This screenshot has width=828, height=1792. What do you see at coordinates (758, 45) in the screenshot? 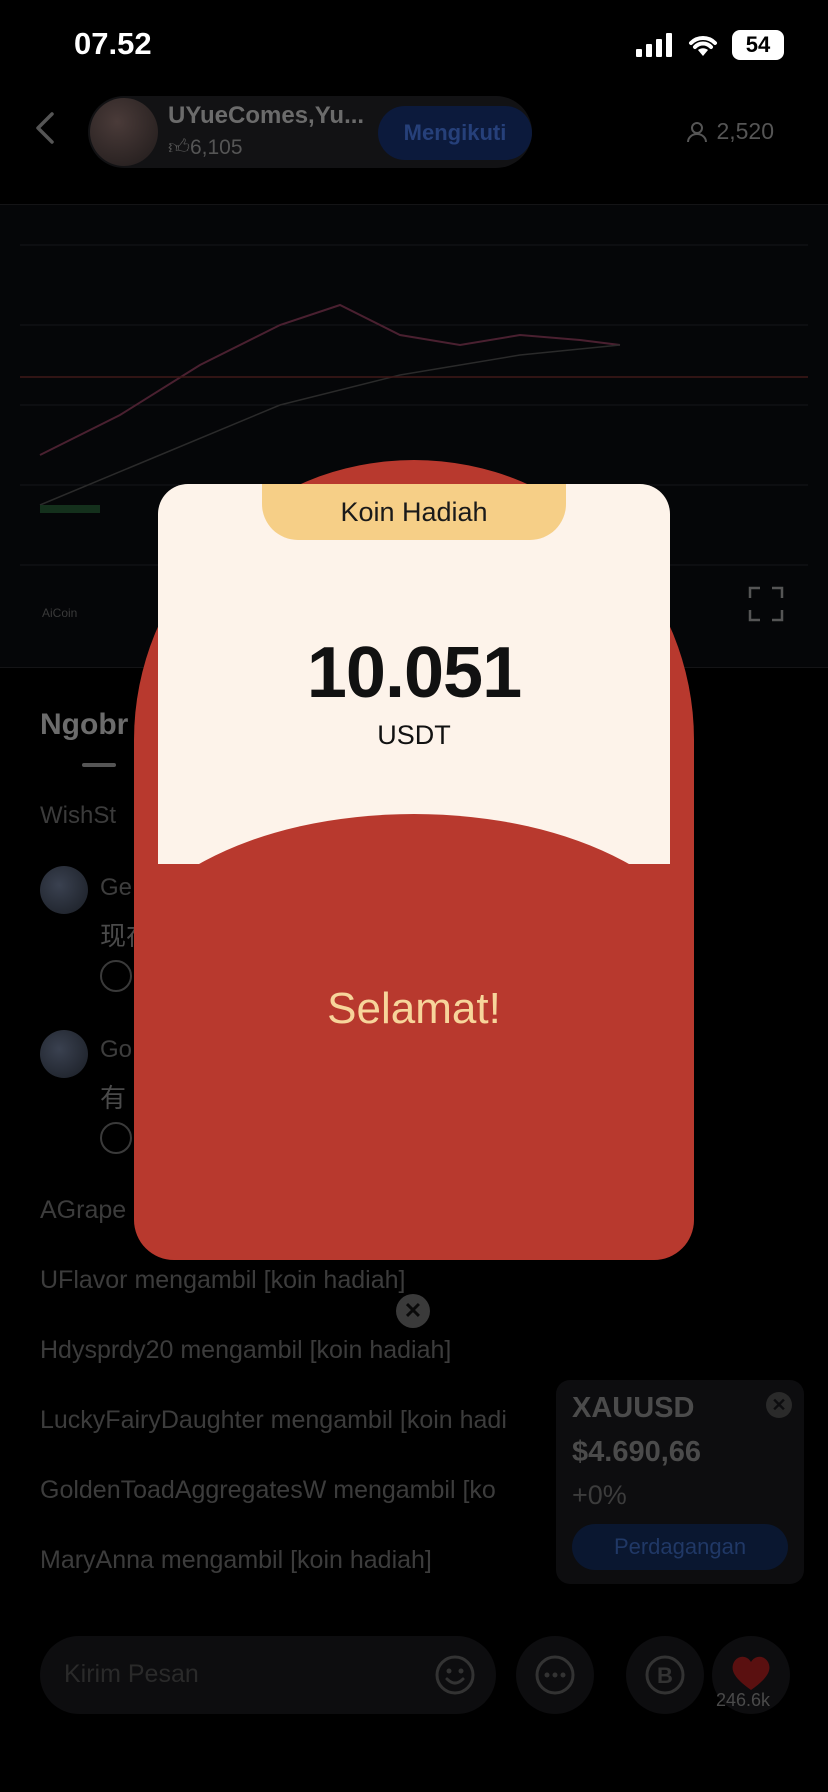
I see `battery-indicator: 54` at bounding box center [758, 45].